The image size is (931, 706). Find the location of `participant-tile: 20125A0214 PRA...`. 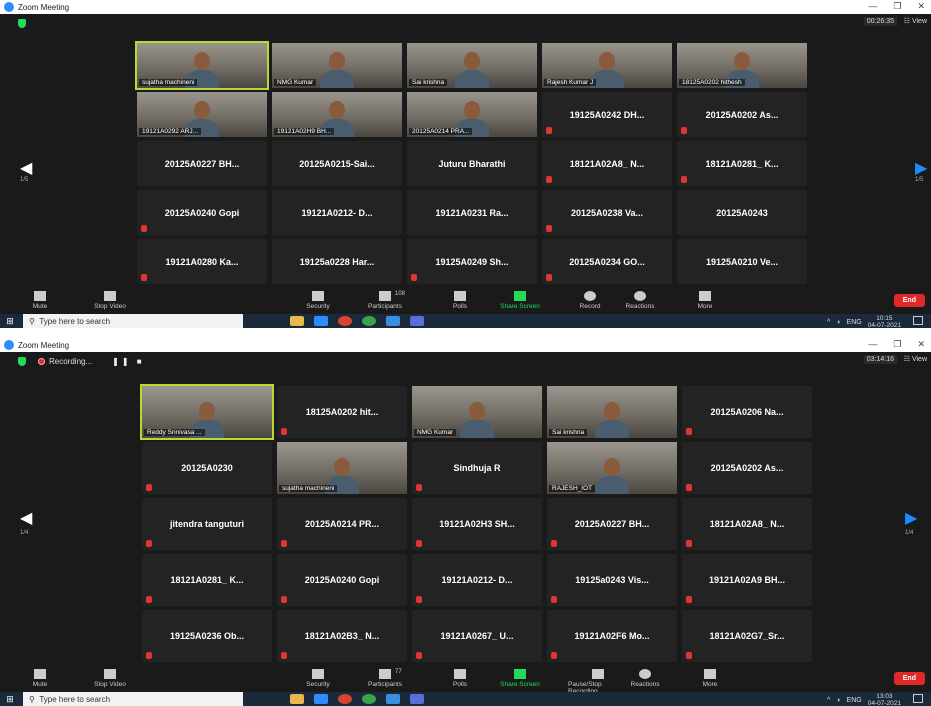

participant-tile: 20125A0214 PRA... is located at coordinates (472, 114).